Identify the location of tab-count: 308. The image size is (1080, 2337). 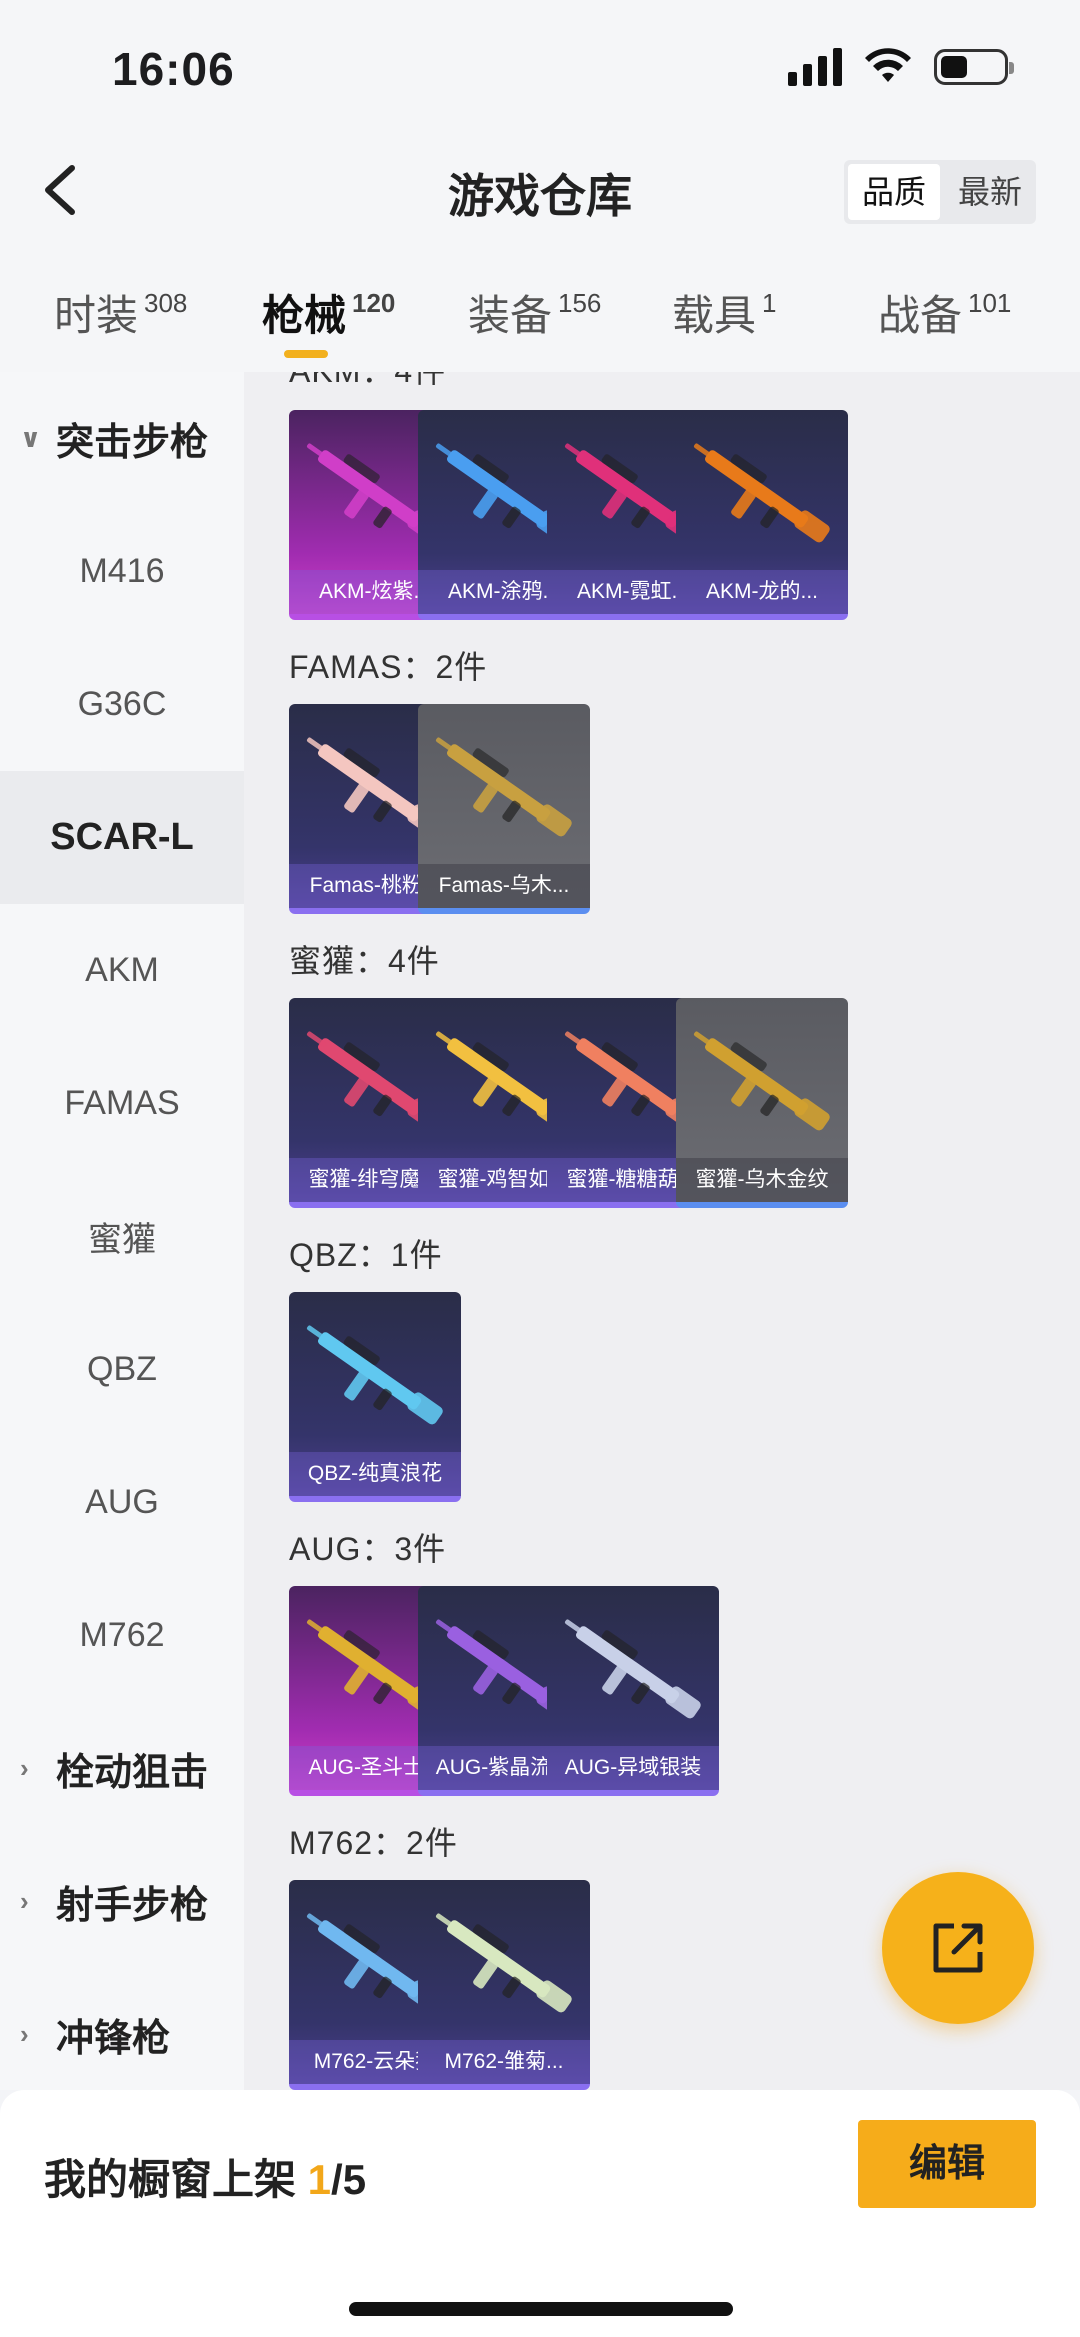
(166, 303).